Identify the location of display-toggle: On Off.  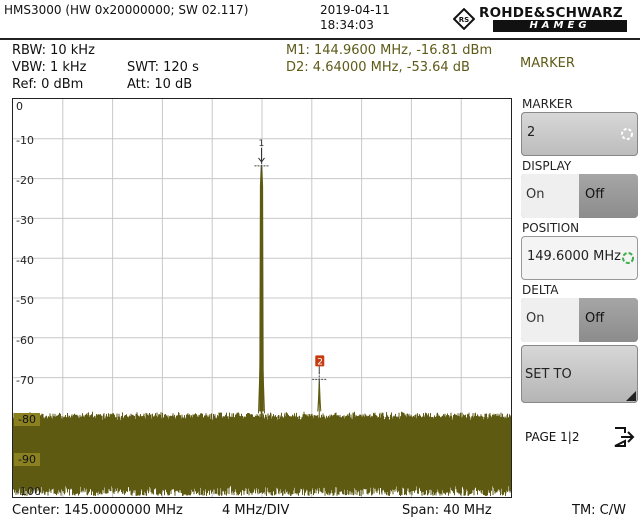
(579, 196).